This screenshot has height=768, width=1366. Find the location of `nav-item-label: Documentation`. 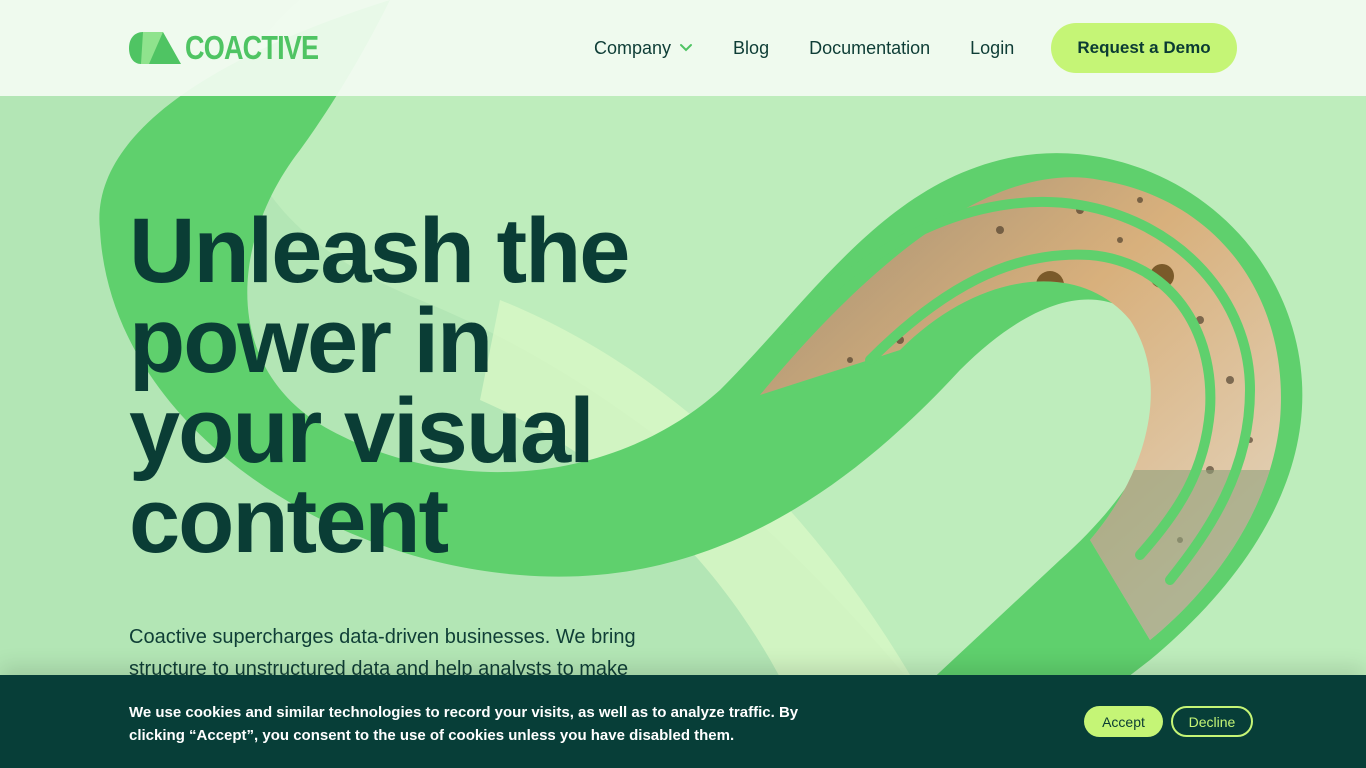

nav-item-label: Documentation is located at coordinates (870, 48).